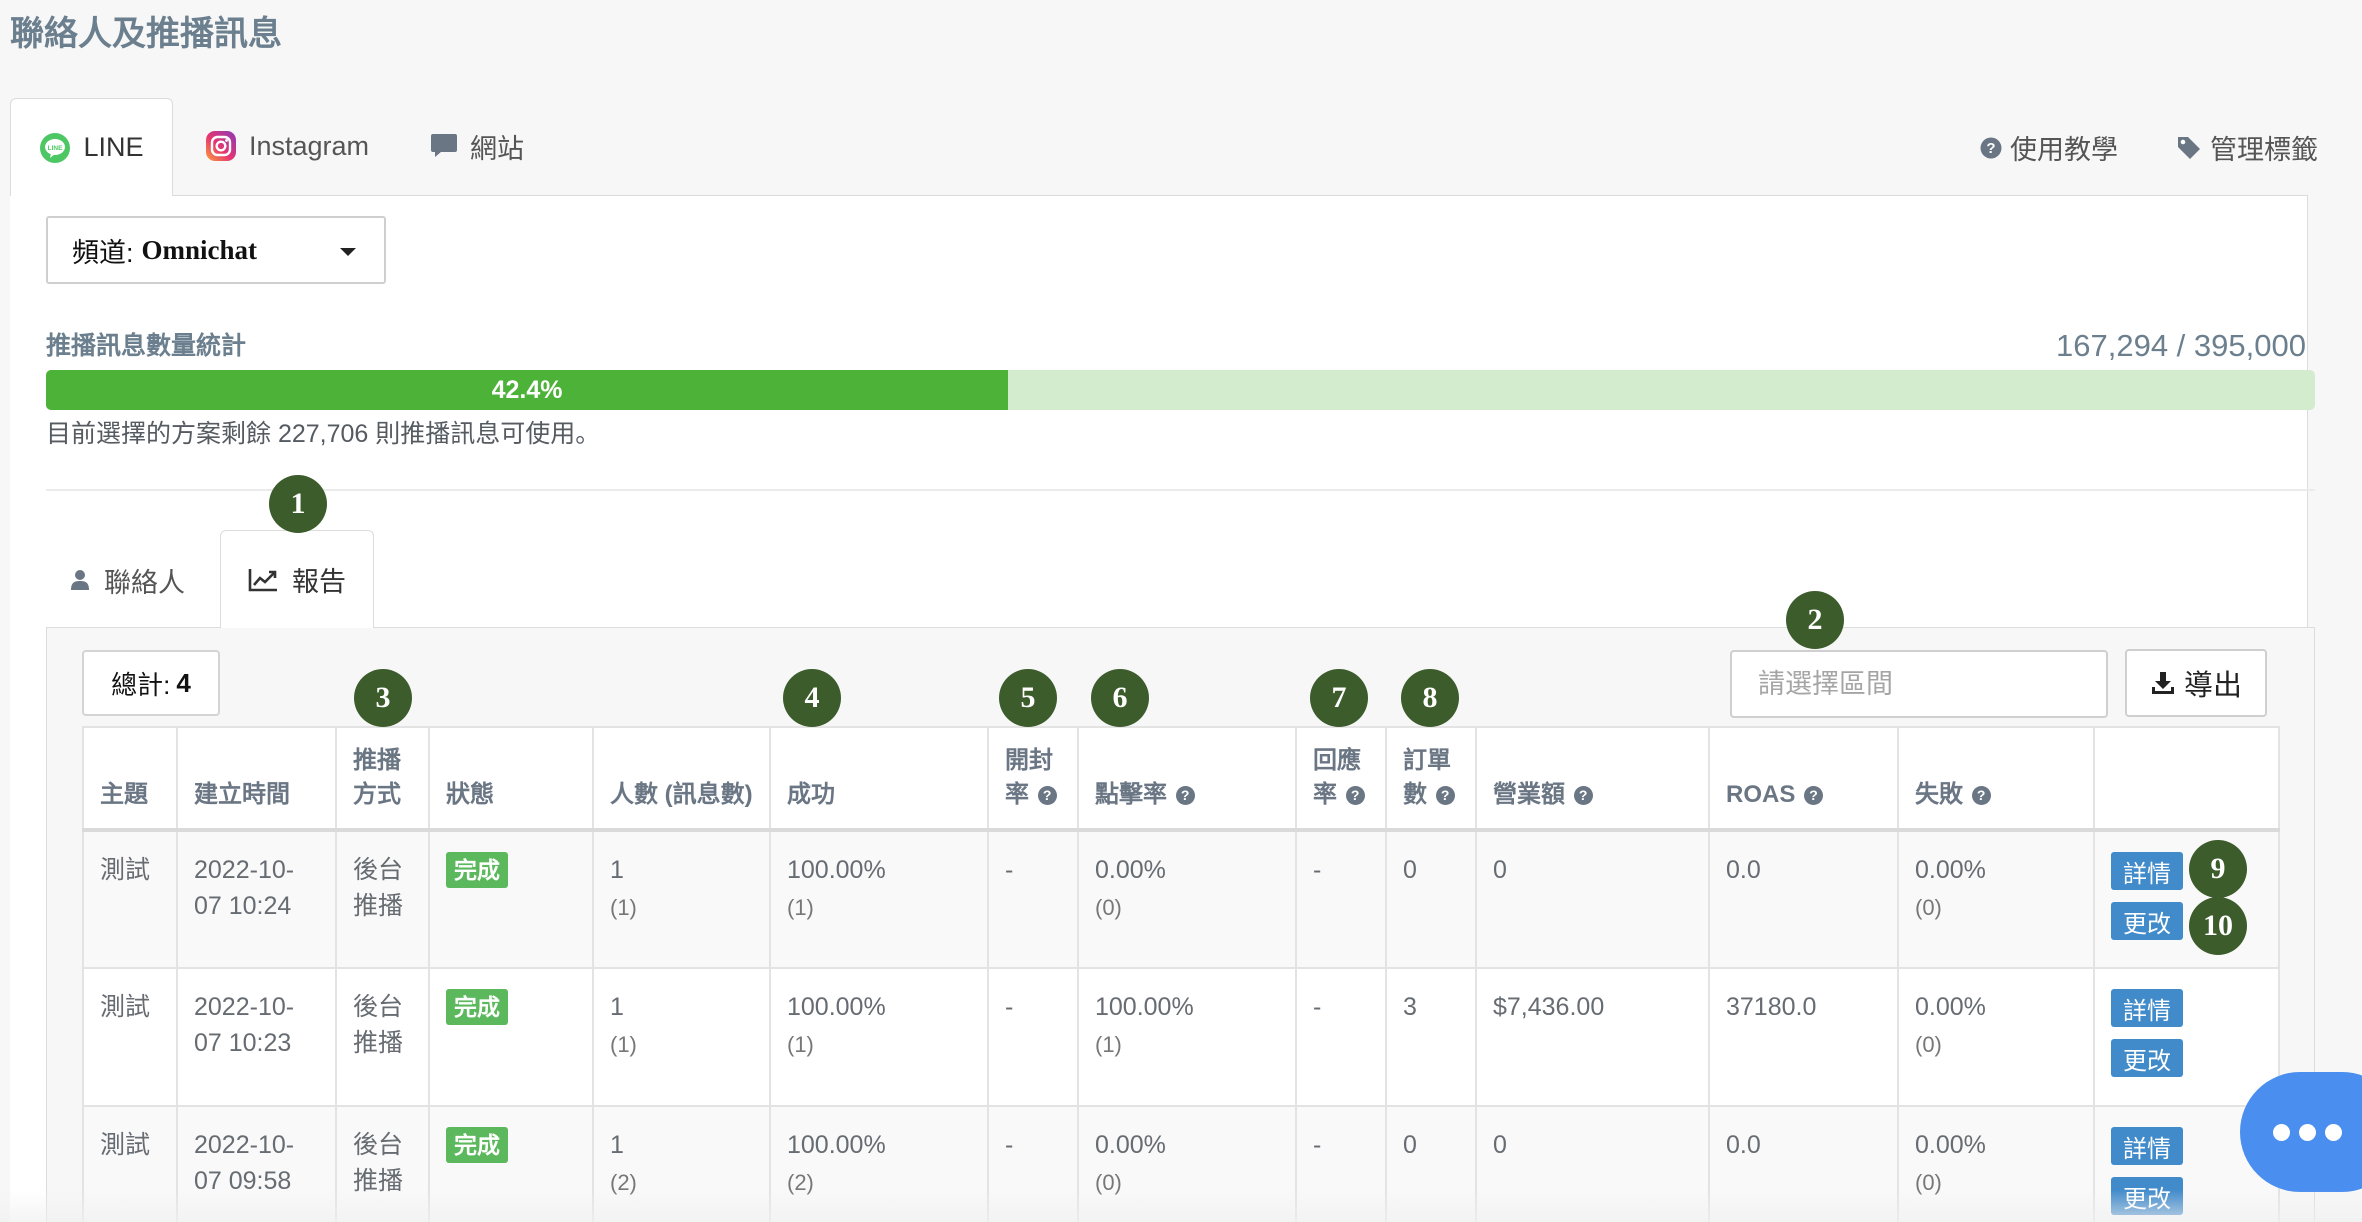  Describe the element at coordinates (1592, 1037) in the screenshot. I see `cell-revenue: $7,436.00` at that location.